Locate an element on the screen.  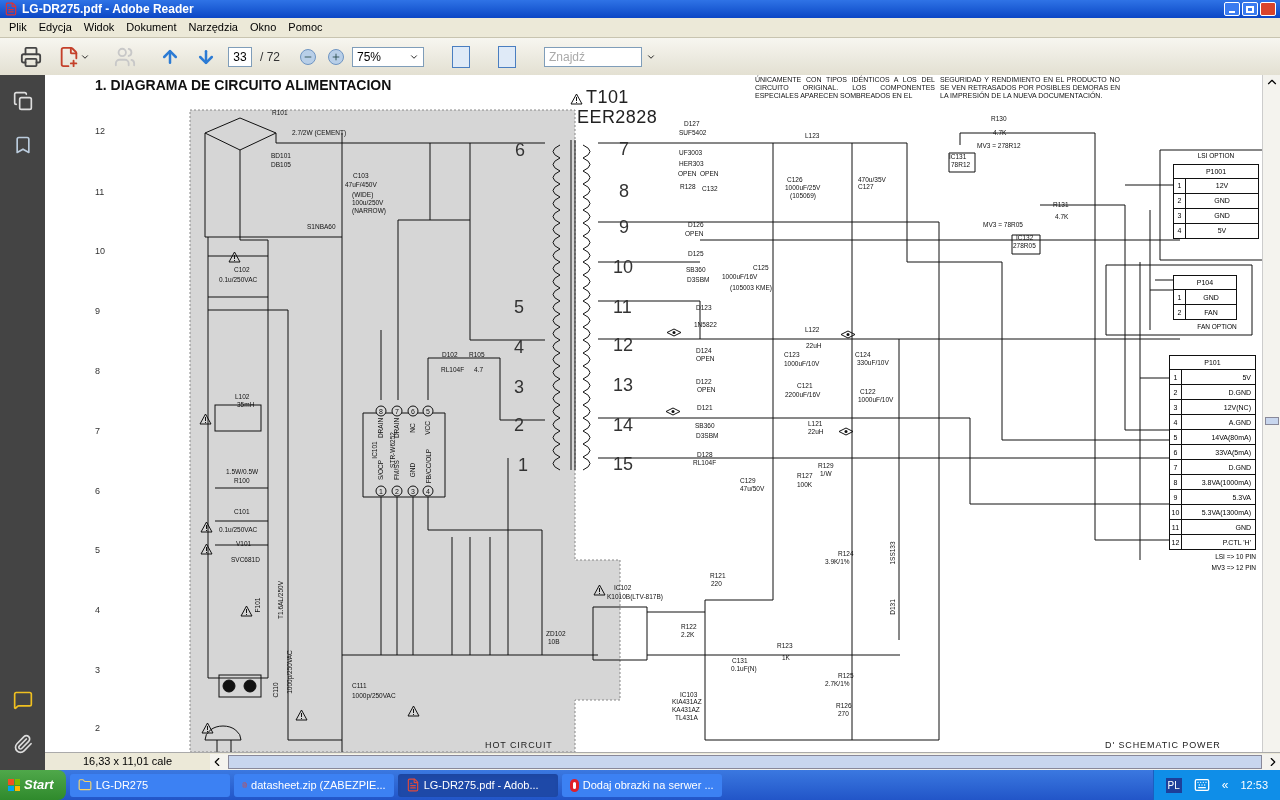
page-size-status: 16,33 x 11,01 cale is located at coordinates (127, 762).